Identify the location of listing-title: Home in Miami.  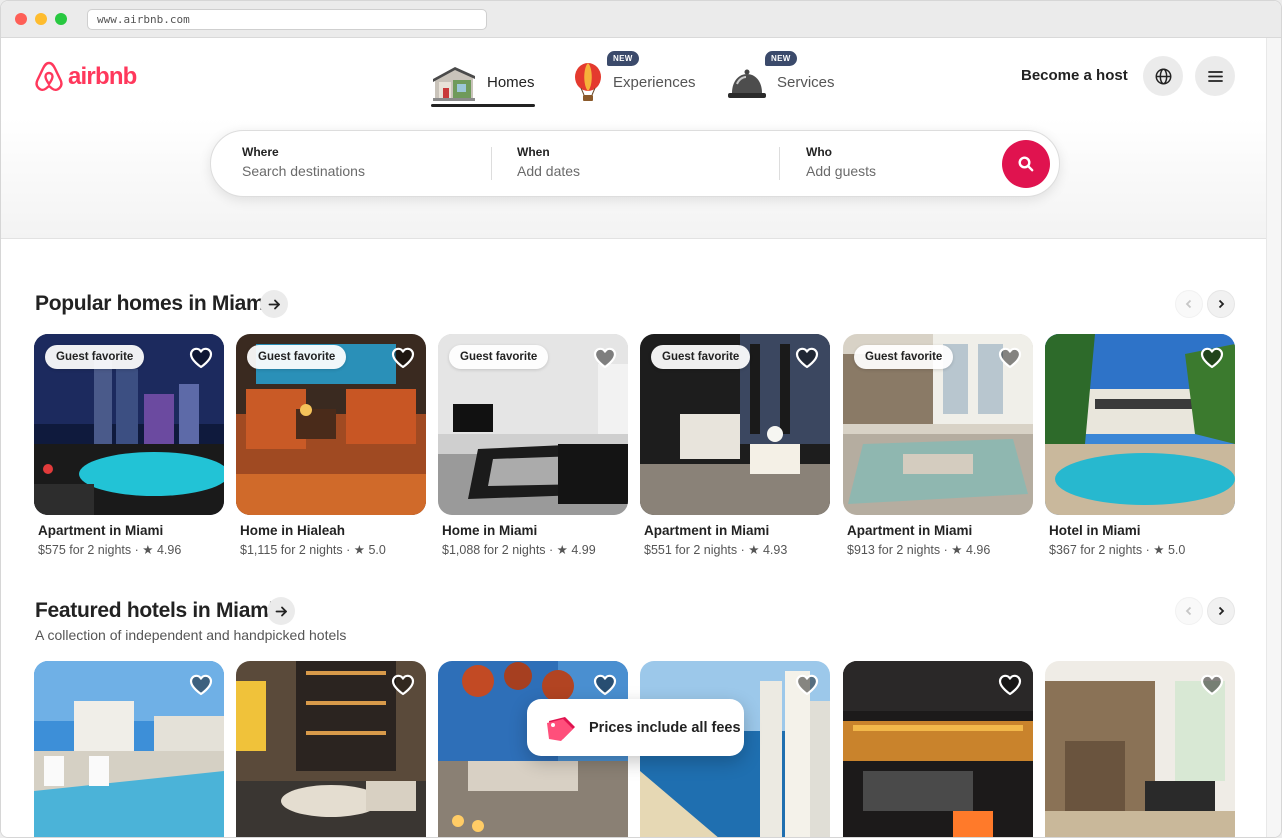
(490, 530).